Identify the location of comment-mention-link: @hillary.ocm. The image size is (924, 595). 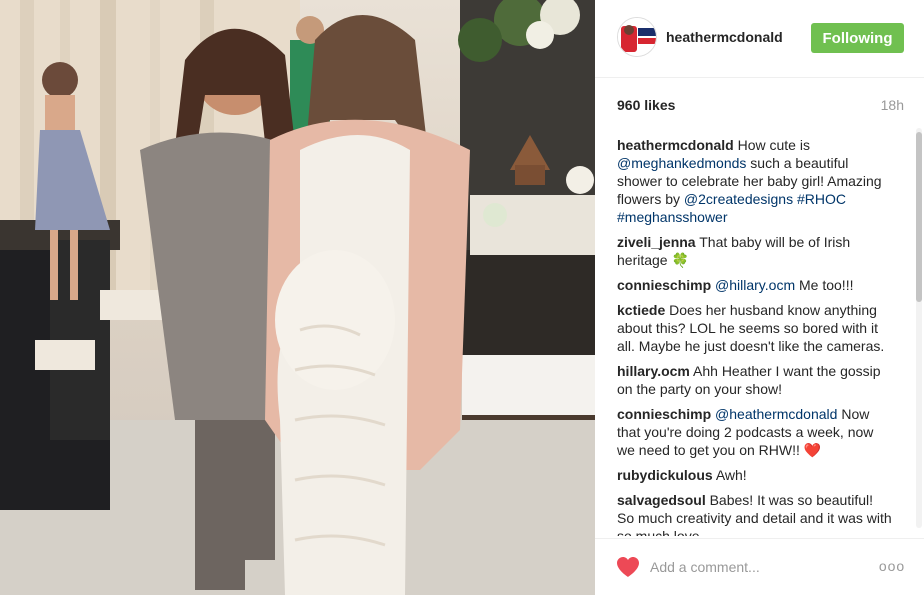
(755, 285).